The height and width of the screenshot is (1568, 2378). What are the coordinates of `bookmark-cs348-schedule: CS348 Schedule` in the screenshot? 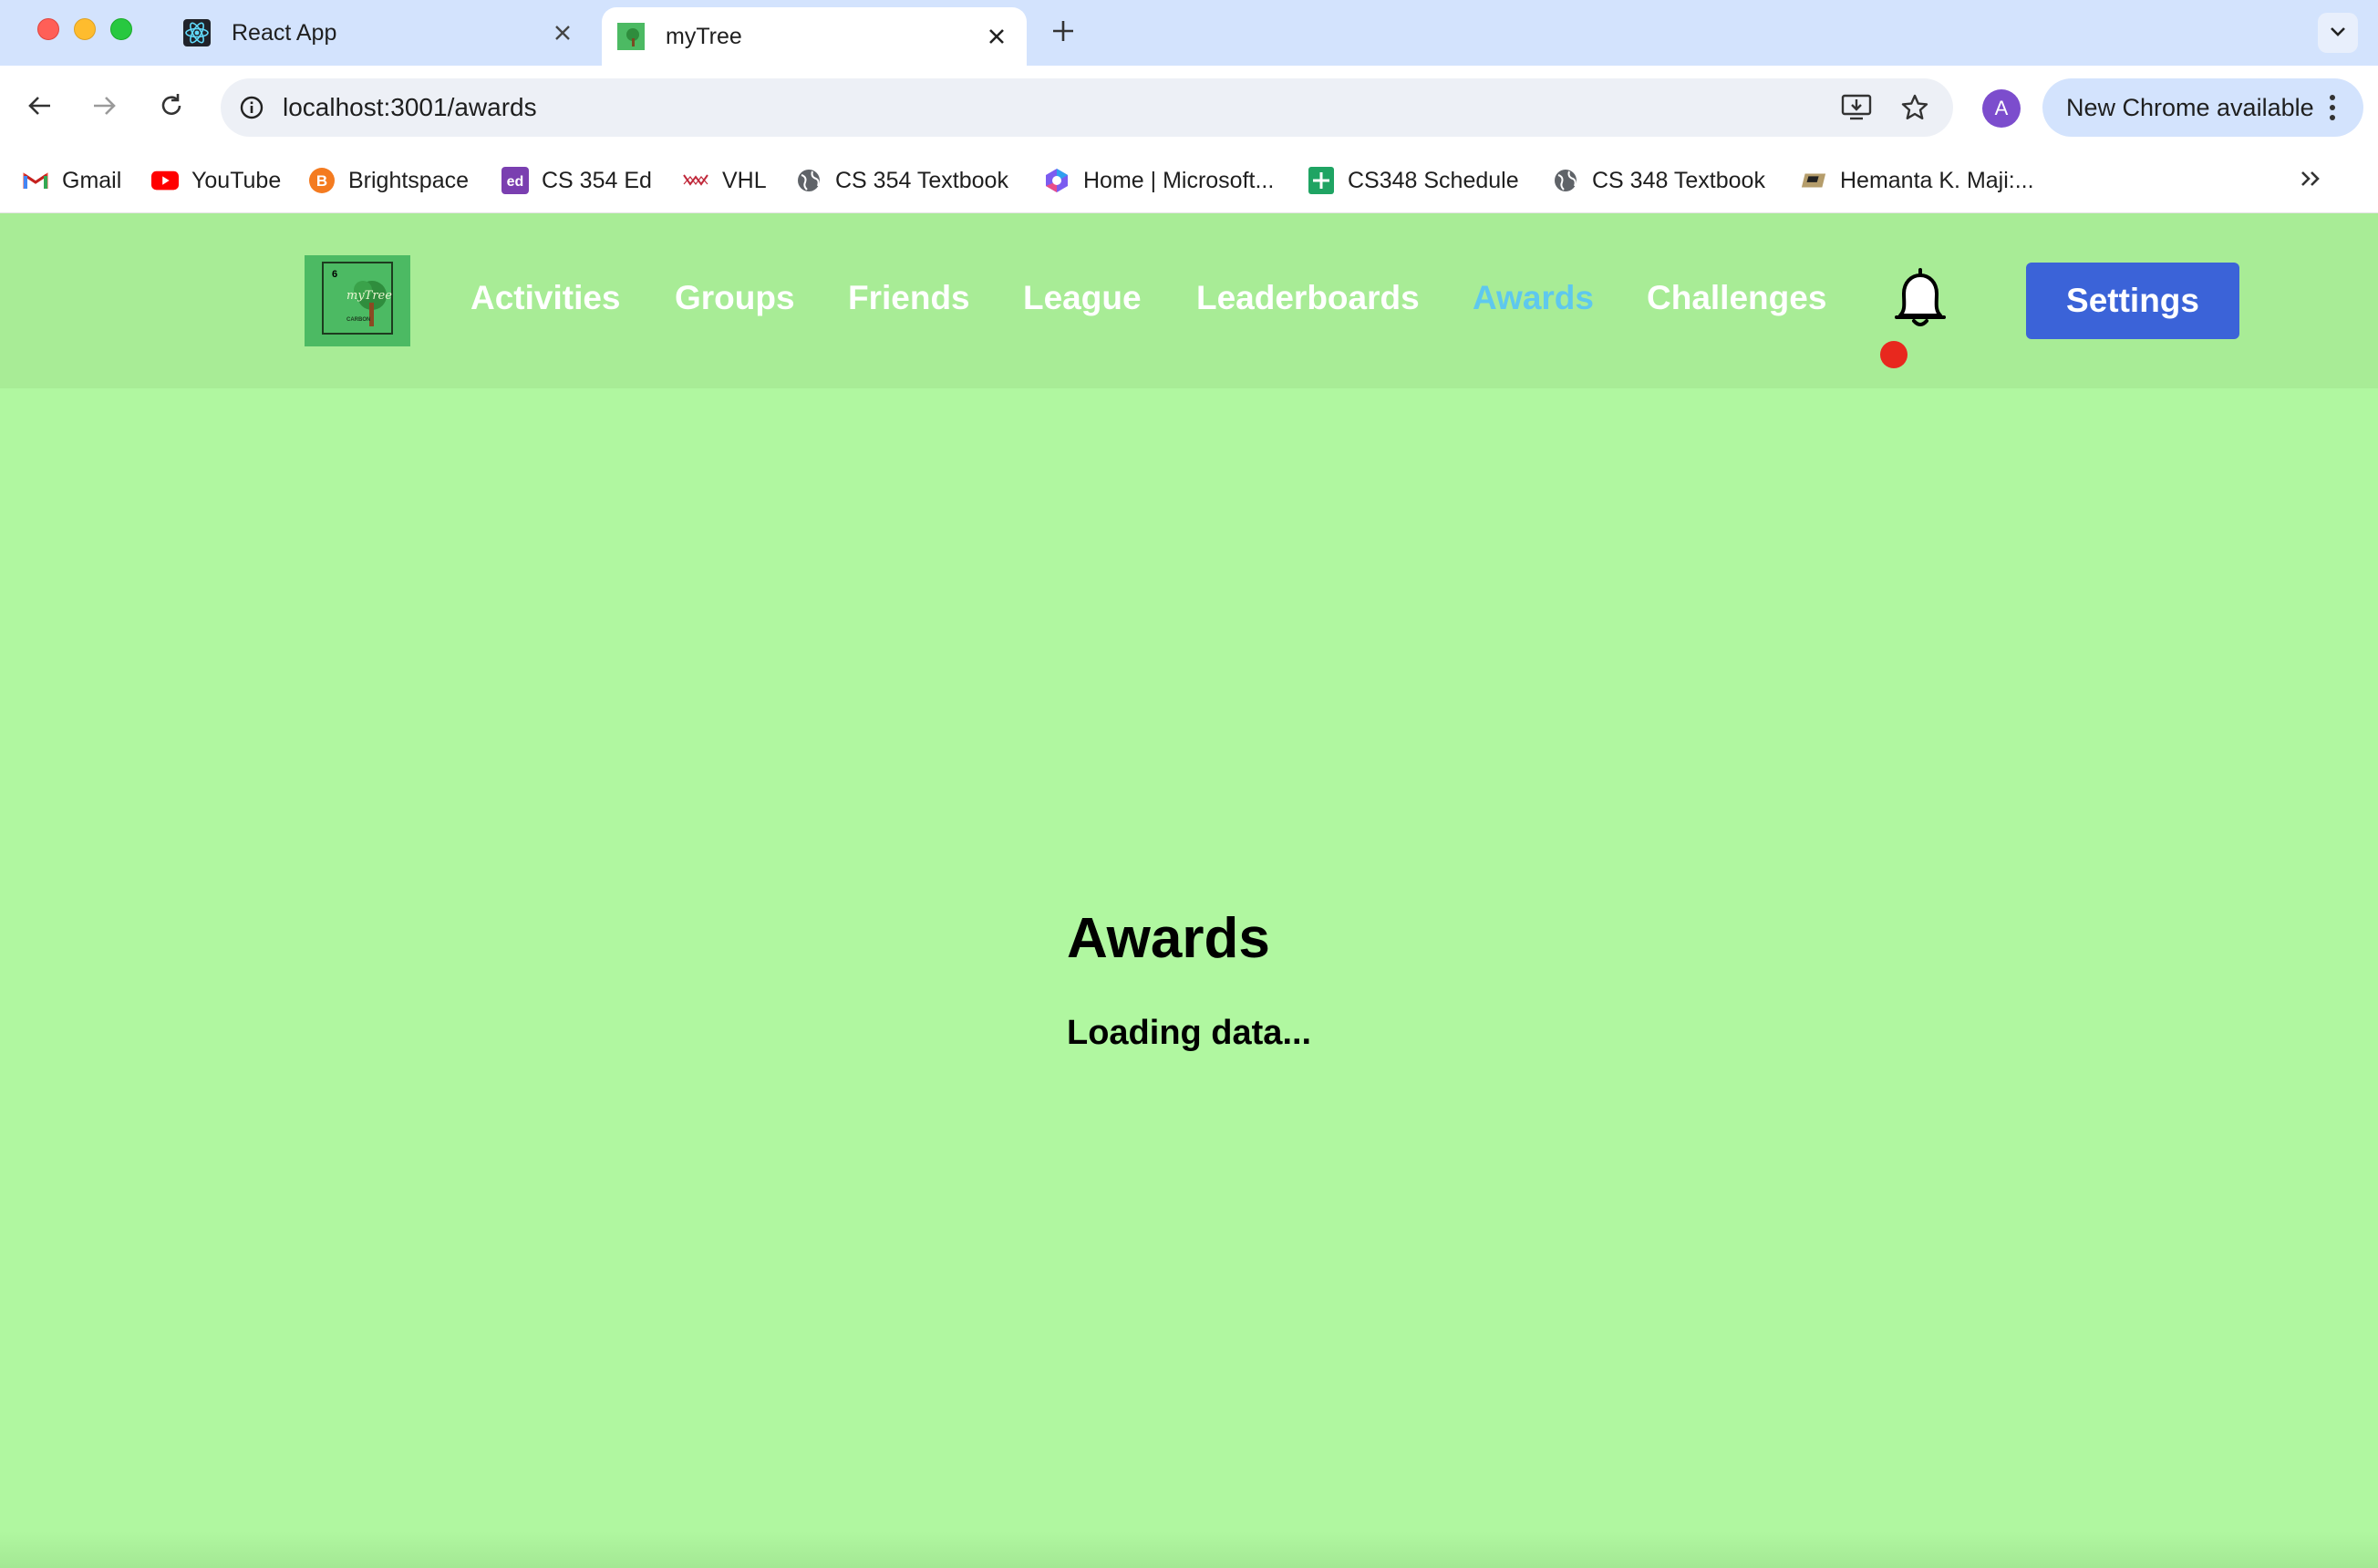 It's located at (1414, 180).